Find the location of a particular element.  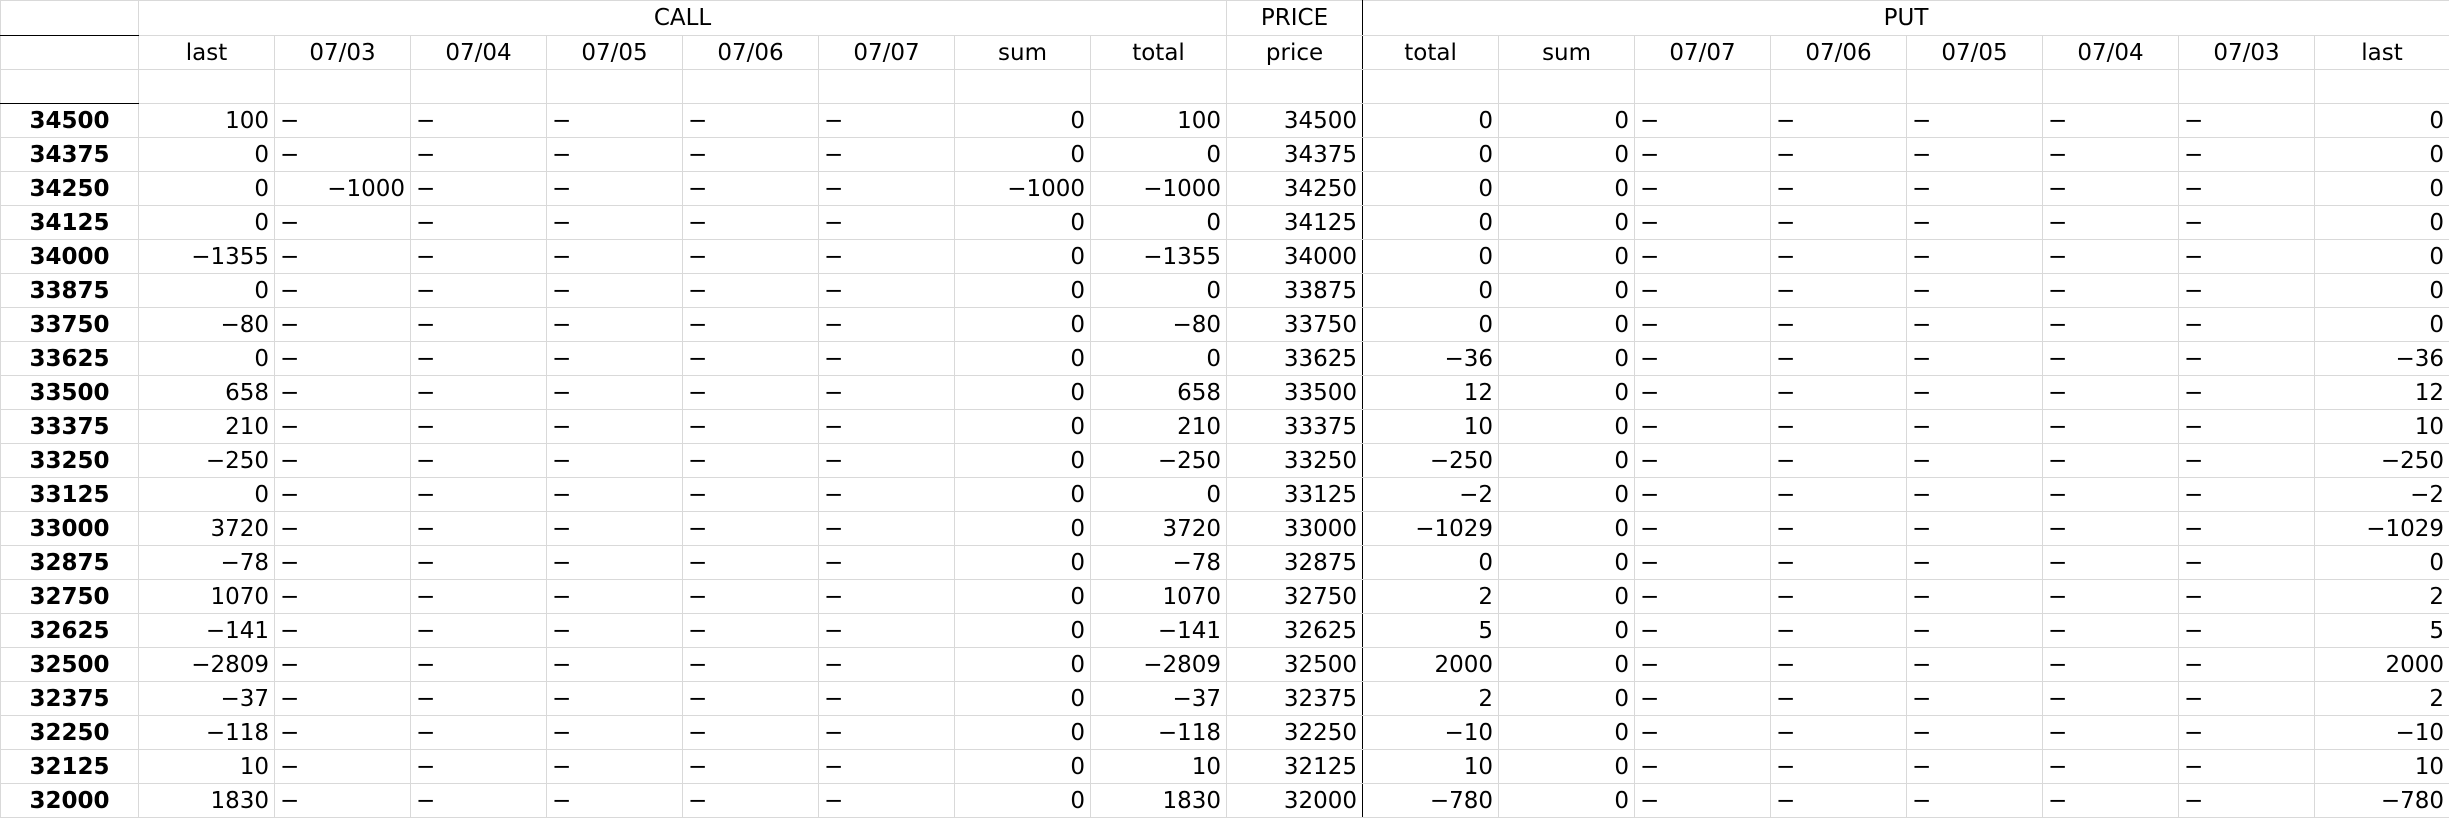

data-cell: 658 is located at coordinates (1159, 393).